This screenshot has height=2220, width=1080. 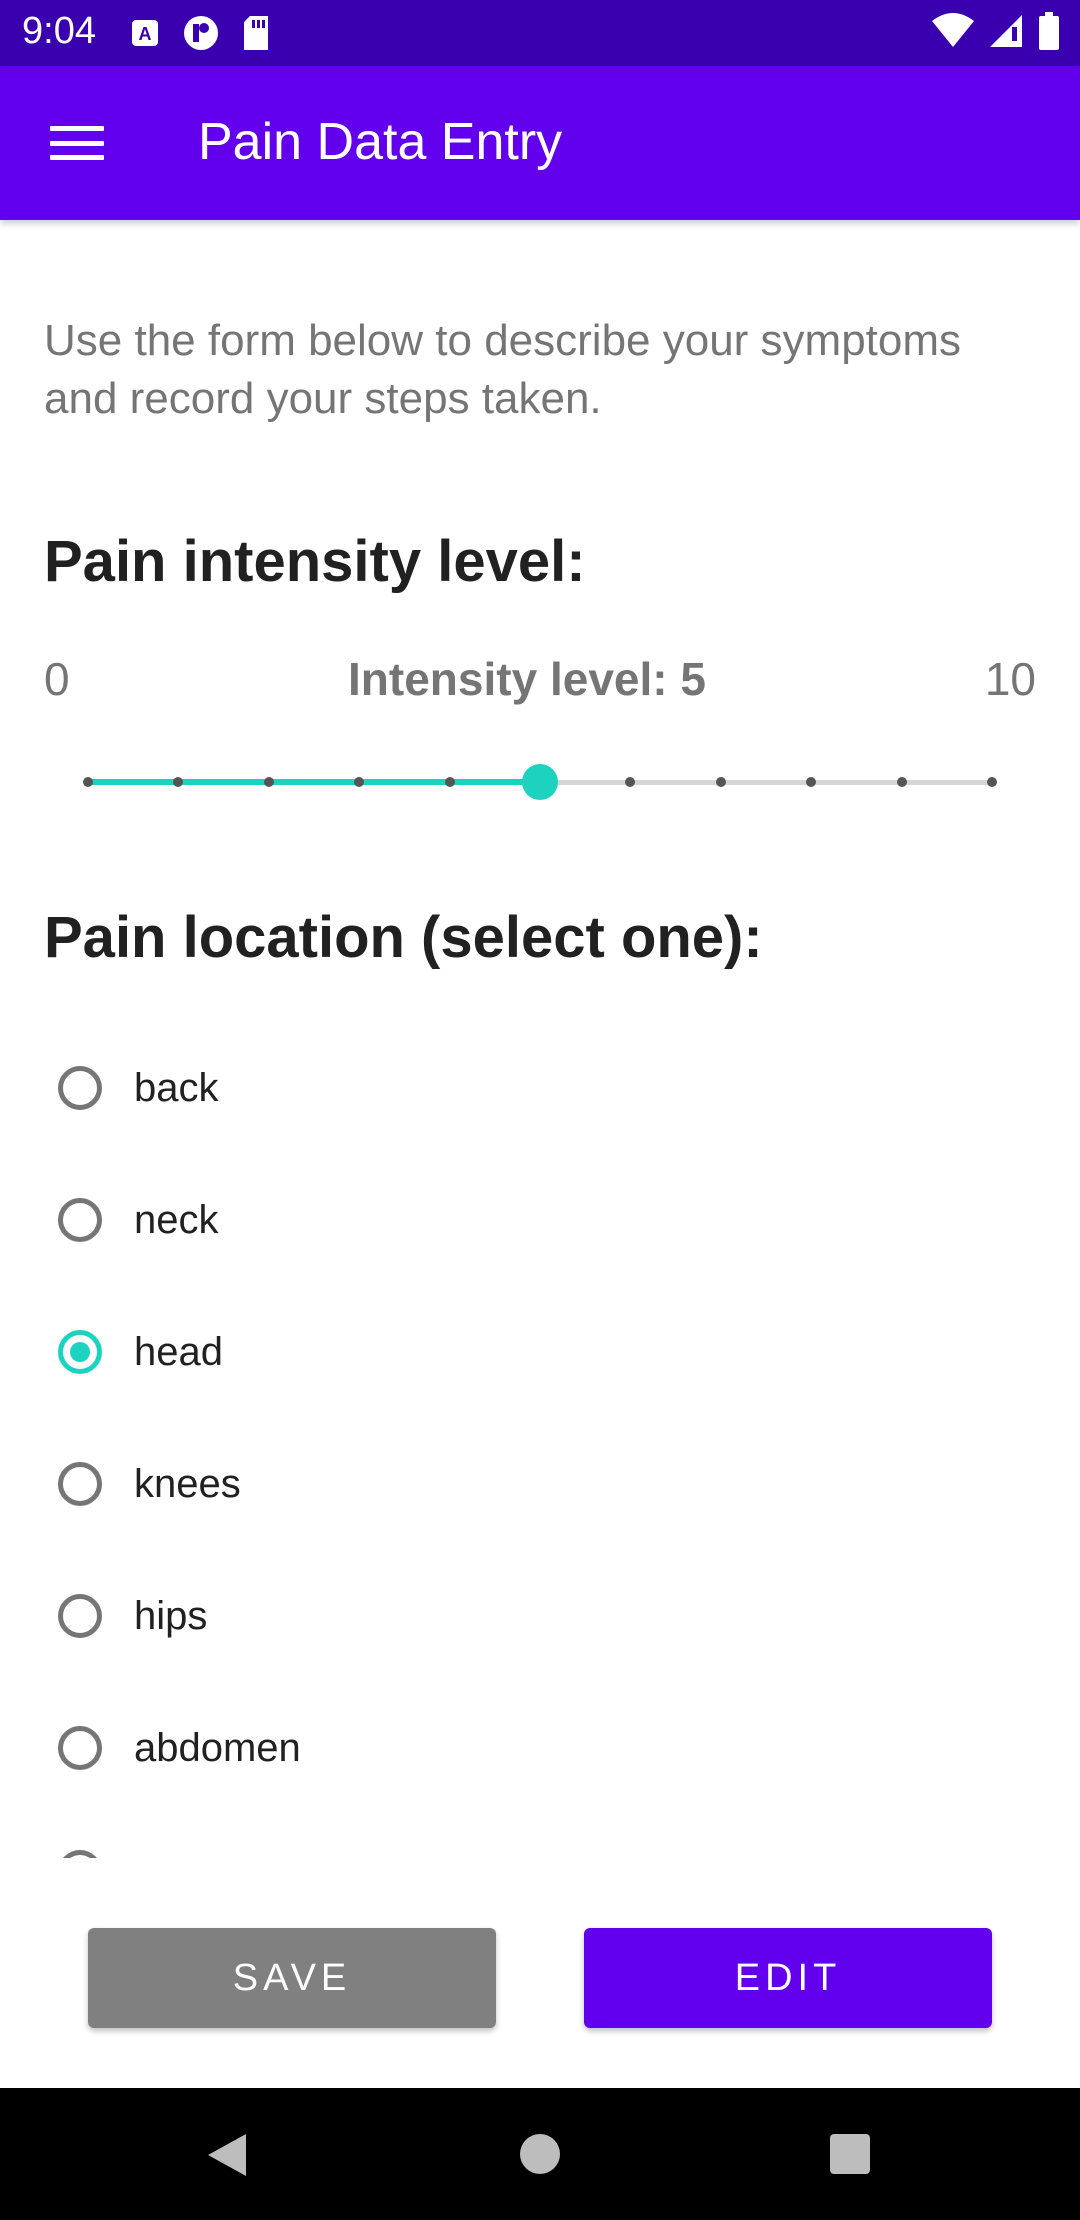 I want to click on intensity-value-label: Intensity level: 5, so click(x=527, y=679).